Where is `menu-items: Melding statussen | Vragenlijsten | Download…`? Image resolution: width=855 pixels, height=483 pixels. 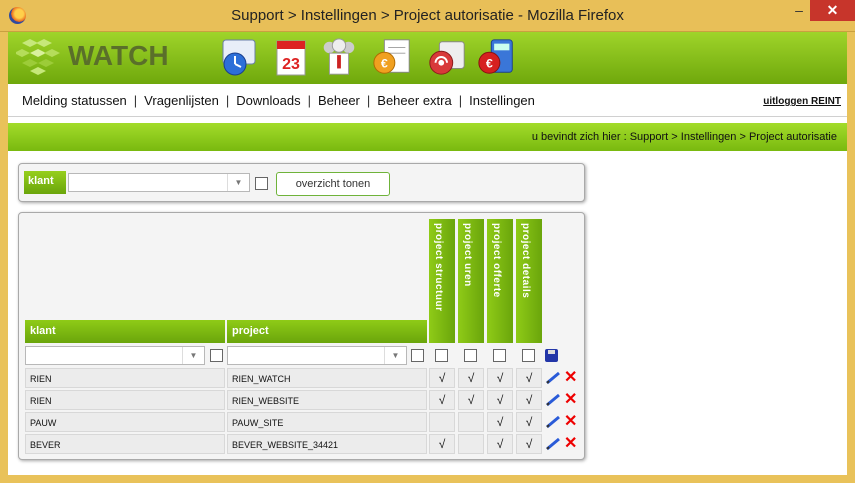
menu-items: Melding statussen | Vragenlijsten | Download… is located at coordinates (278, 100).